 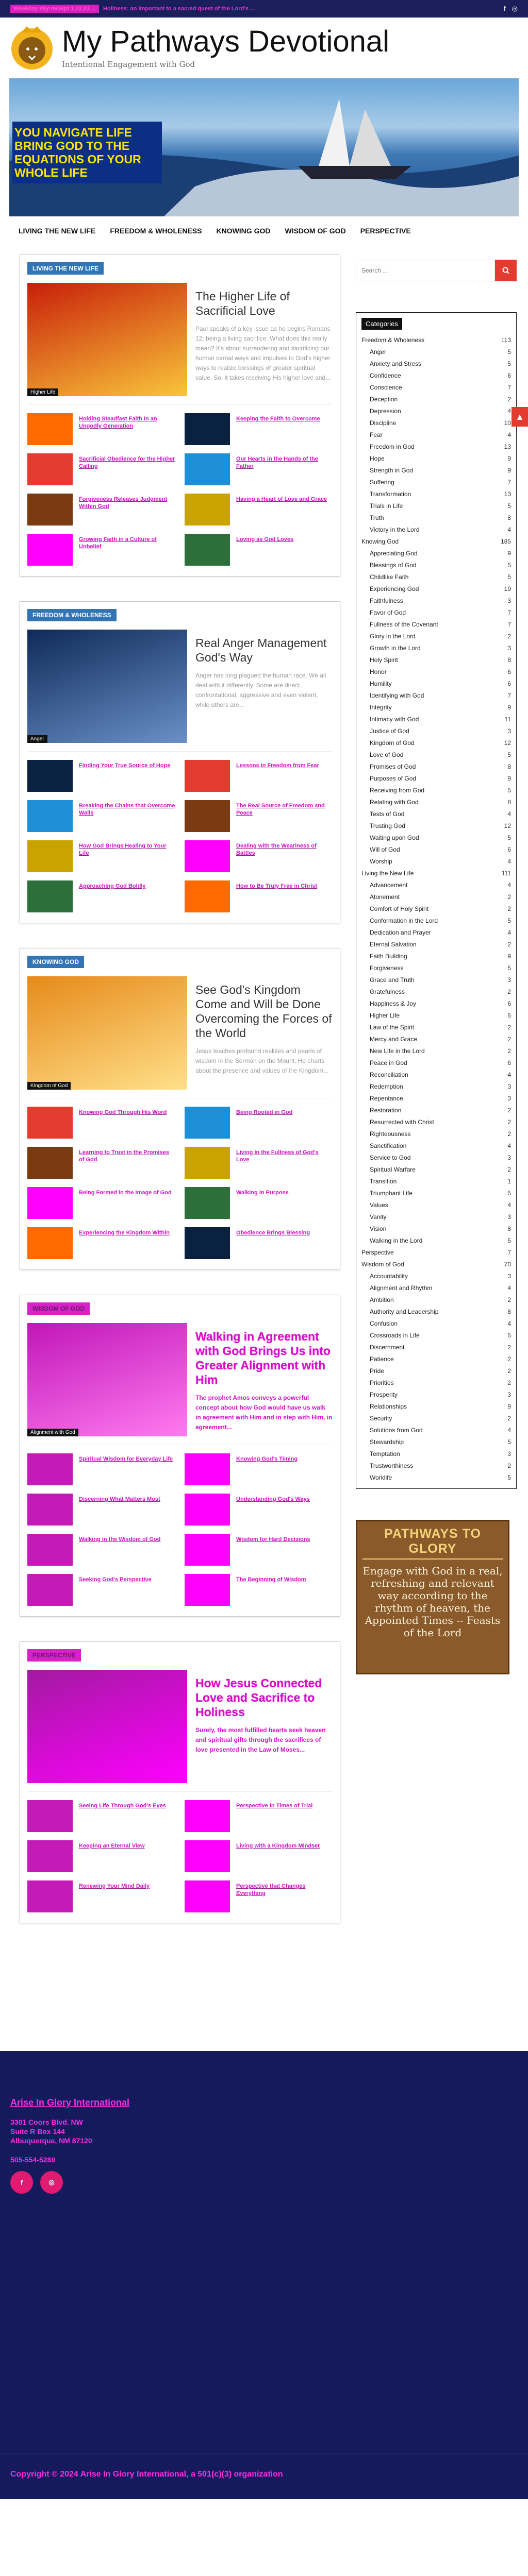 What do you see at coordinates (396, 1430) in the screenshot?
I see `category-name: Solutions from God` at bounding box center [396, 1430].